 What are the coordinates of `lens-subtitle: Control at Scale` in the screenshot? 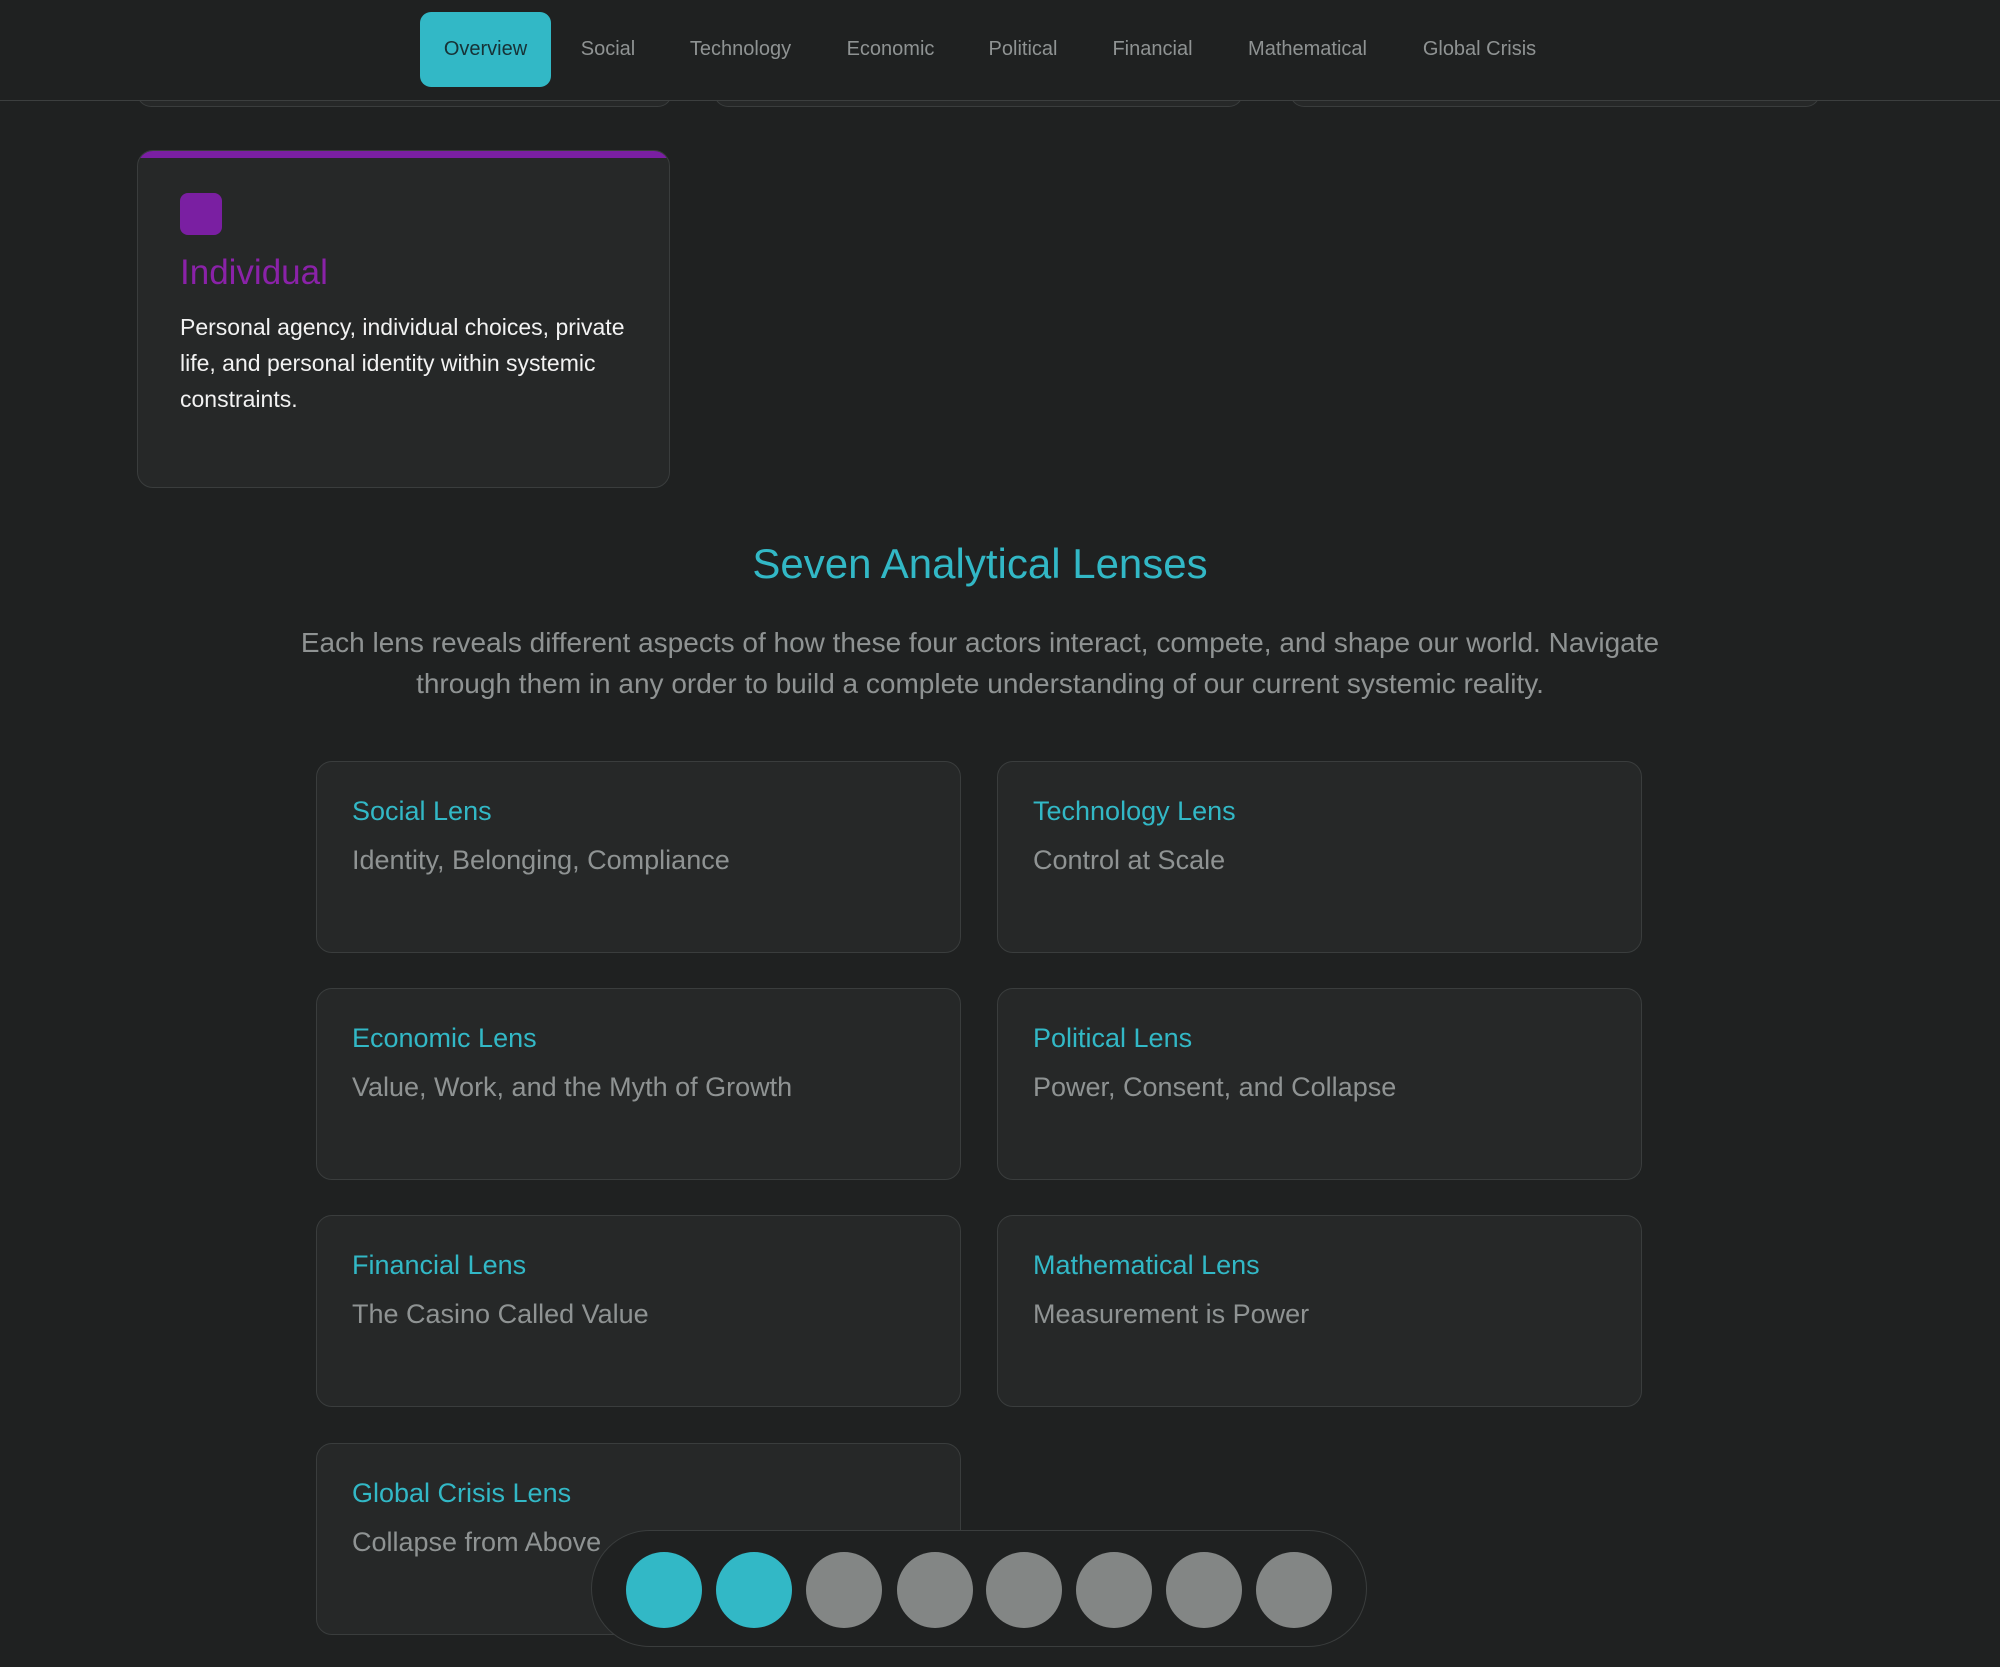 It's located at (1129, 860).